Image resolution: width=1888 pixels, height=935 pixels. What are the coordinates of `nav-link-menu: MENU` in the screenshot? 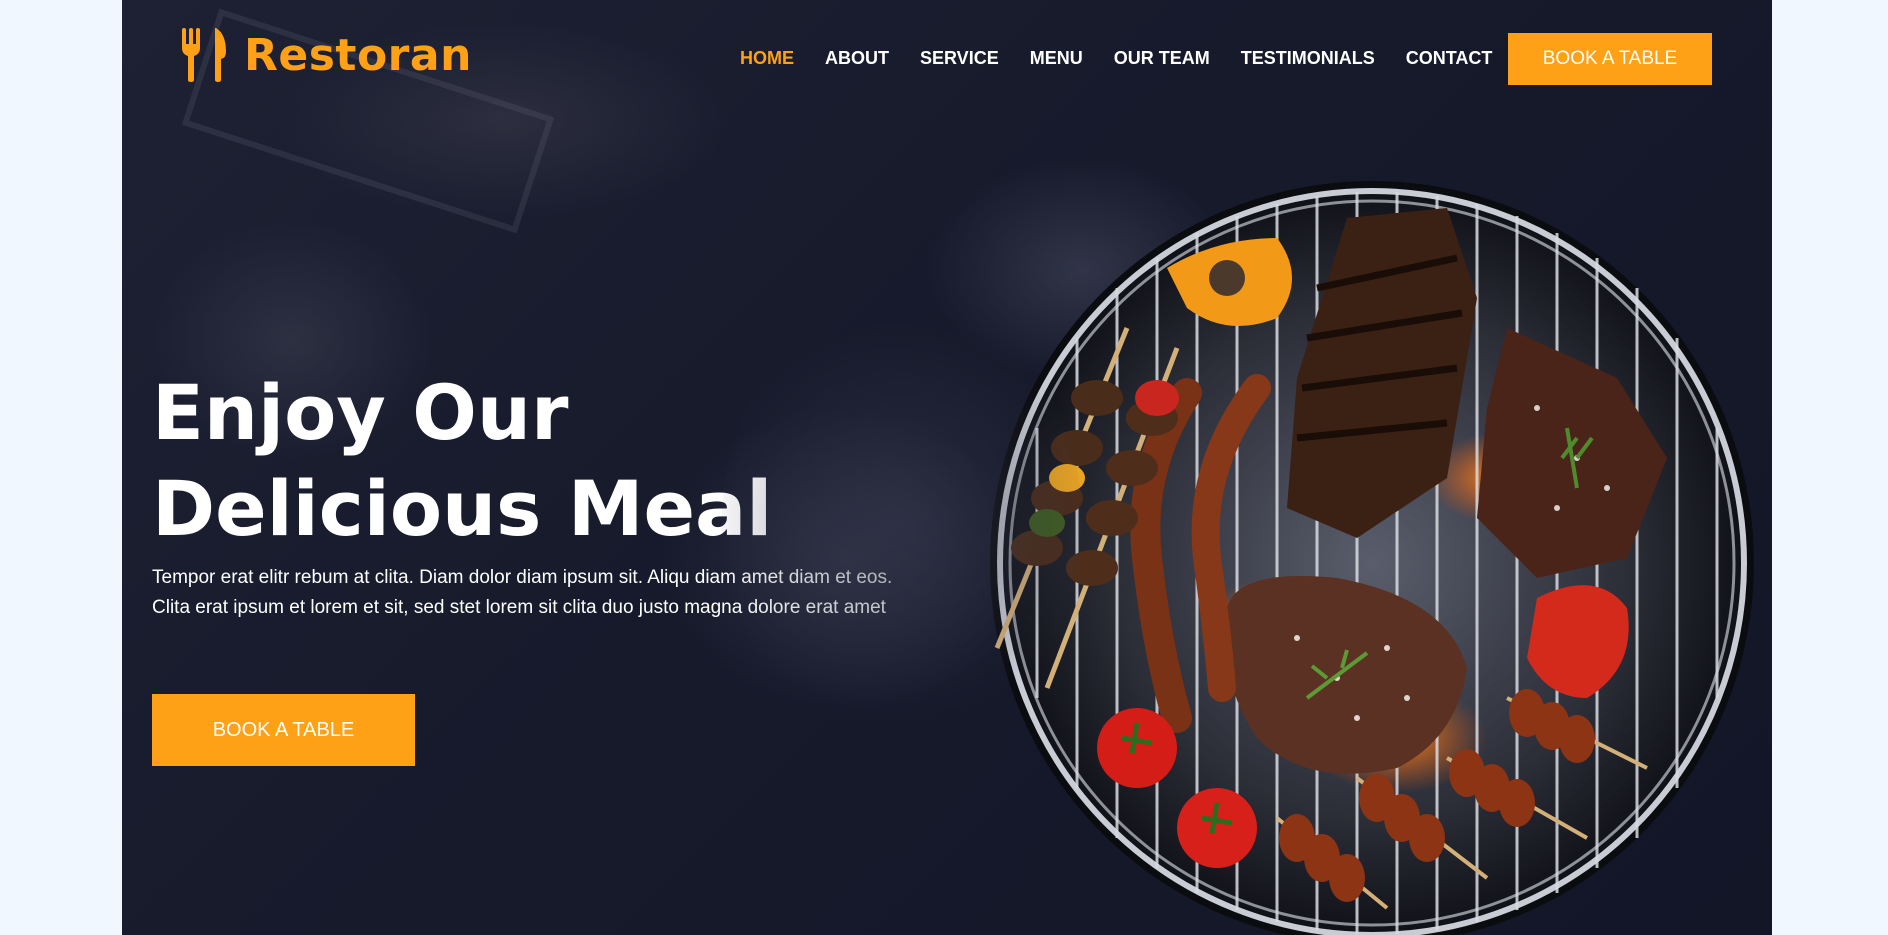 It's located at (1056, 58).